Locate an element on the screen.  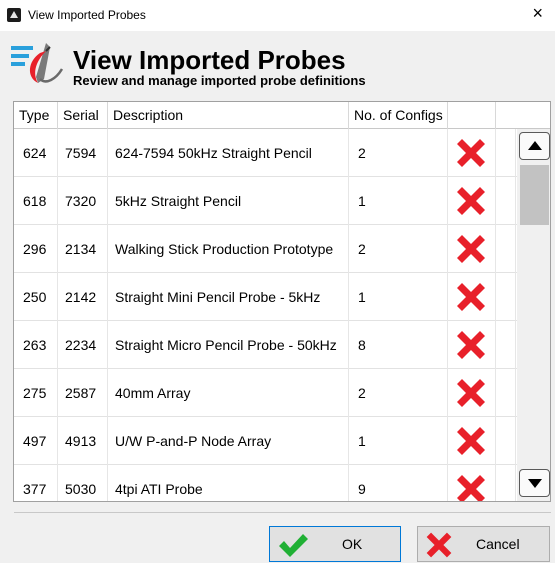
cell-type: 296 is located at coordinates (36, 249).